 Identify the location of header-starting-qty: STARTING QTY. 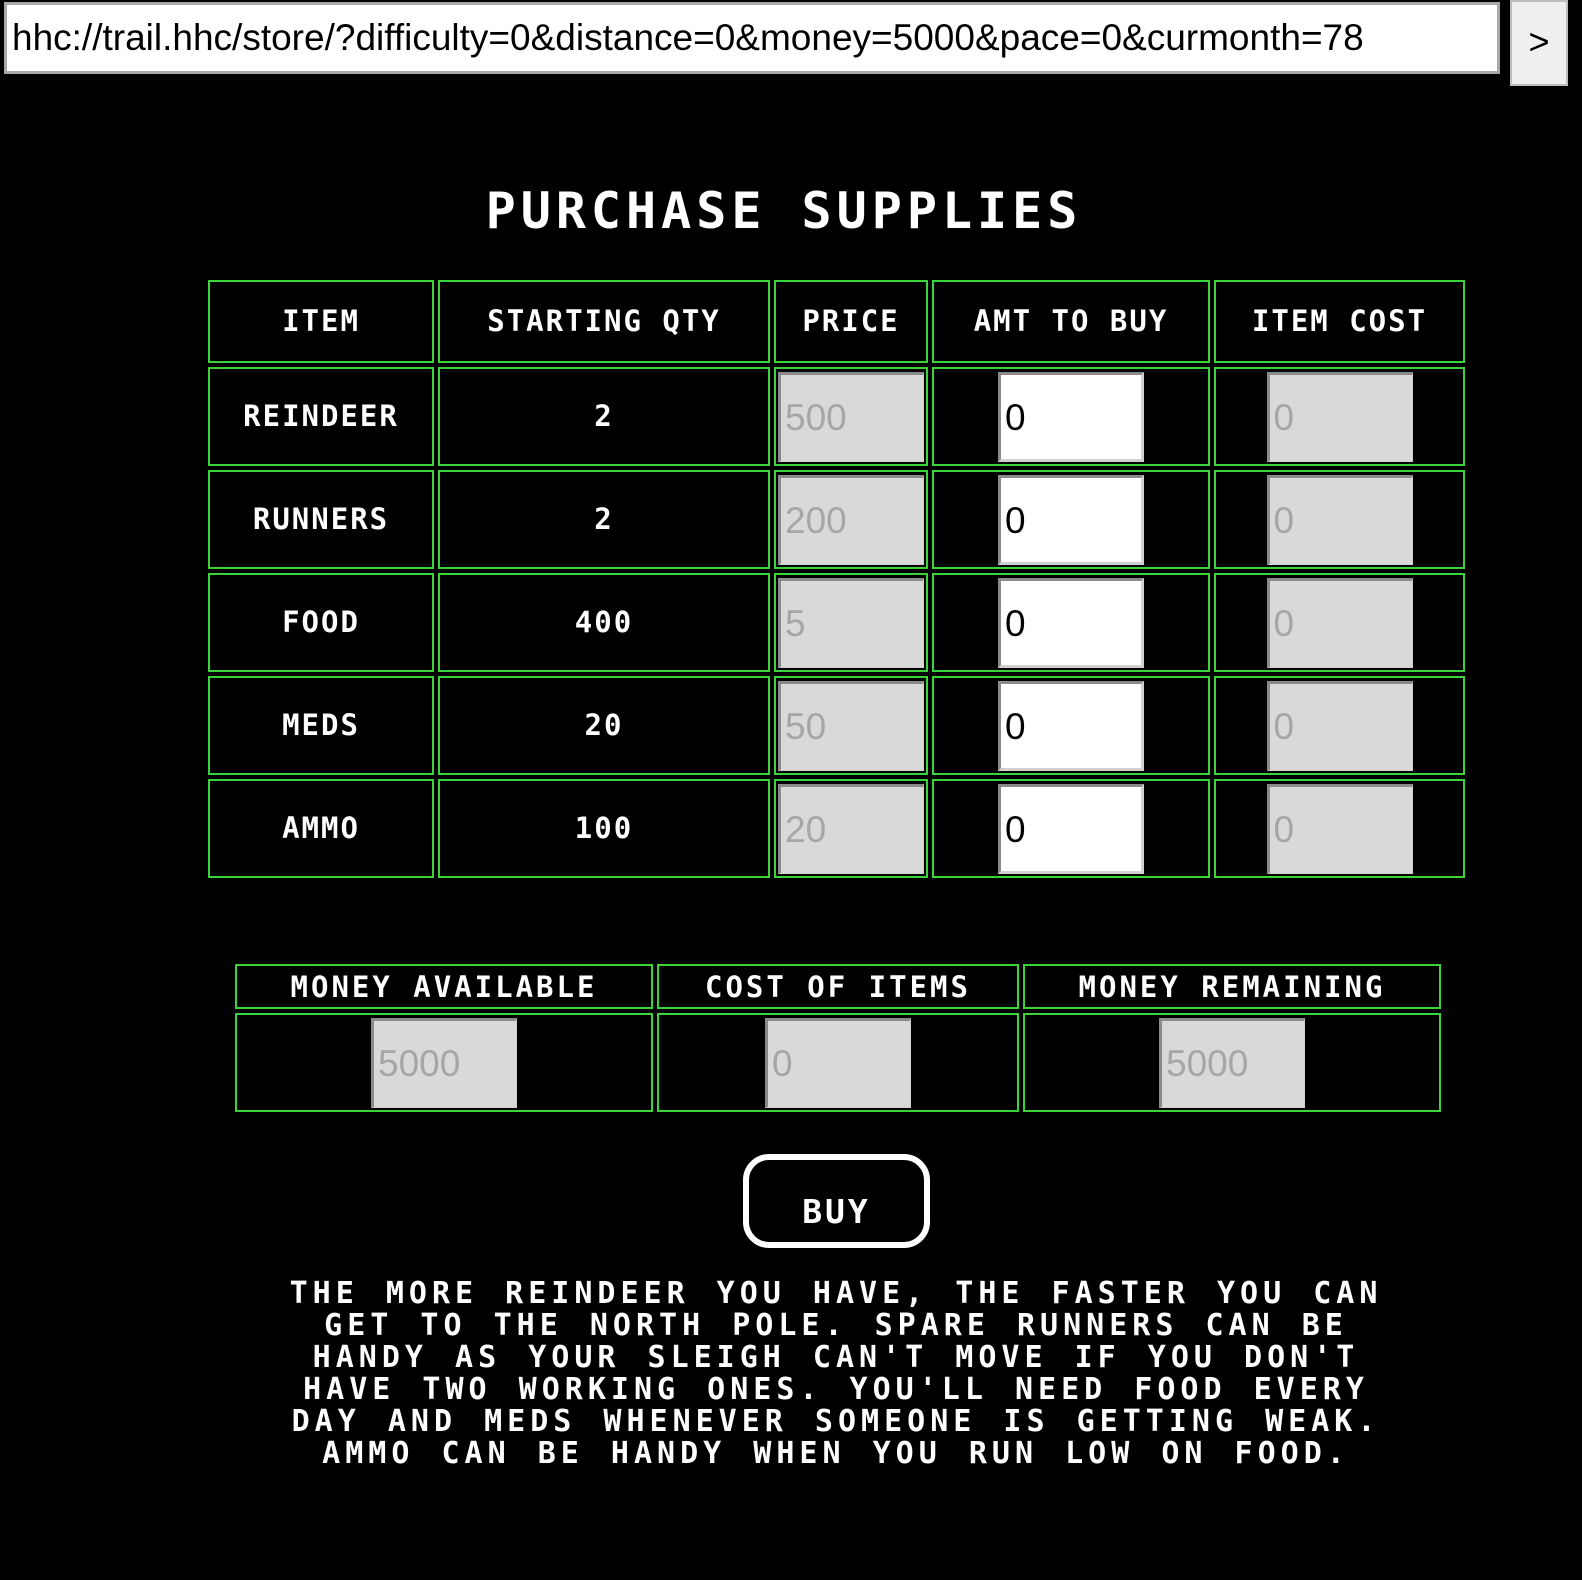
(604, 321).